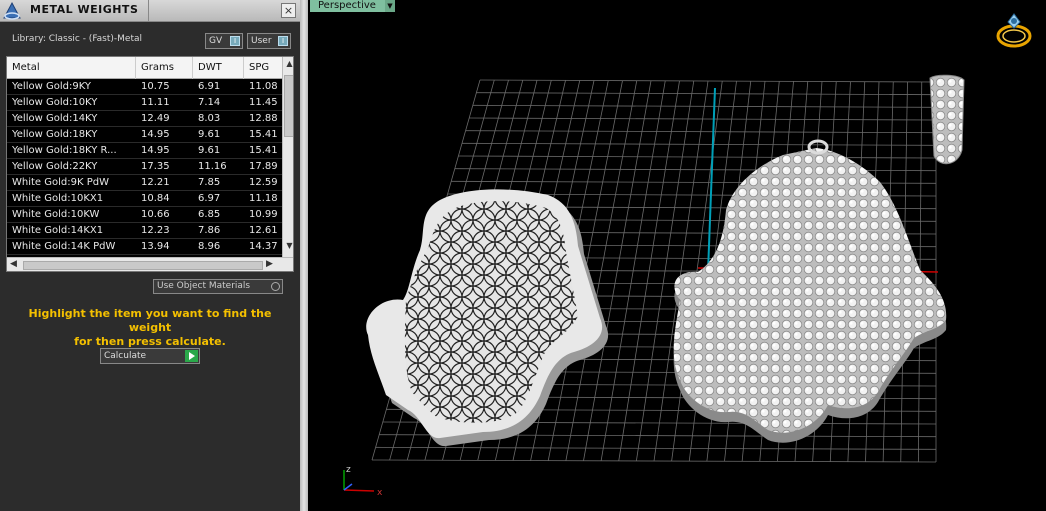  Describe the element at coordinates (13, 264) in the screenshot. I see `chevron-left-icon: ◀` at that location.